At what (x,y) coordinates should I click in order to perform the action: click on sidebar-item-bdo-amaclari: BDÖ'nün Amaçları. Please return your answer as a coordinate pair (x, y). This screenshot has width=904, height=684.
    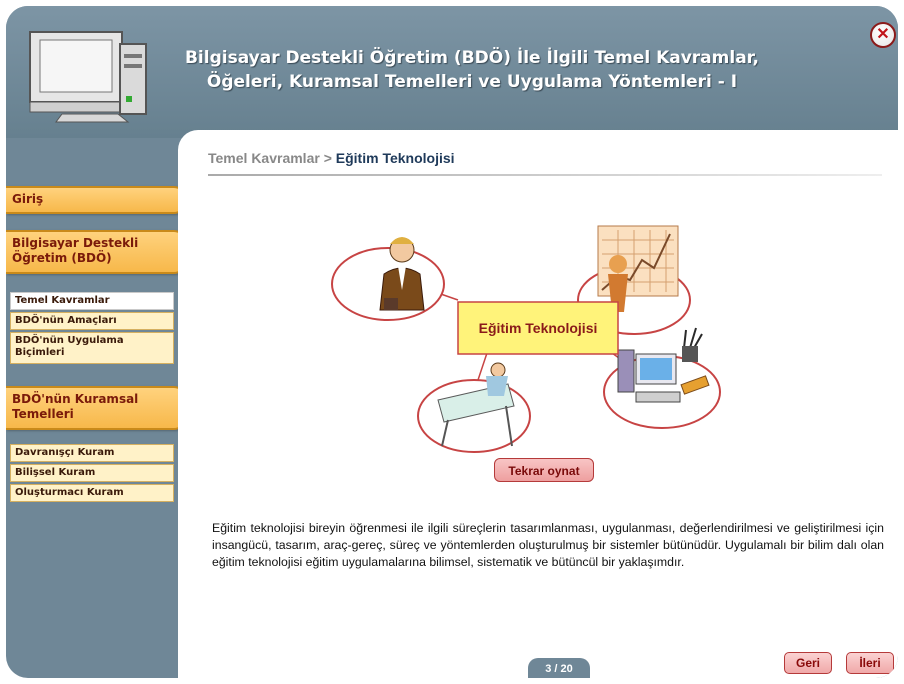
    Looking at the image, I should click on (92, 321).